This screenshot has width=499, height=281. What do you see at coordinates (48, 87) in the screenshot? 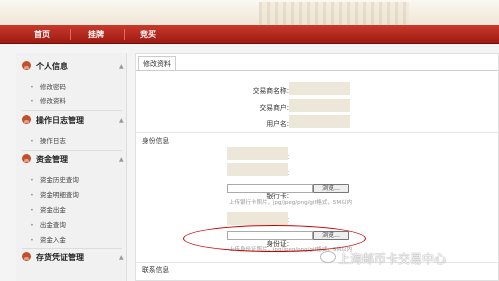
I see `sidebar-item-change-password: 修改密码` at bounding box center [48, 87].